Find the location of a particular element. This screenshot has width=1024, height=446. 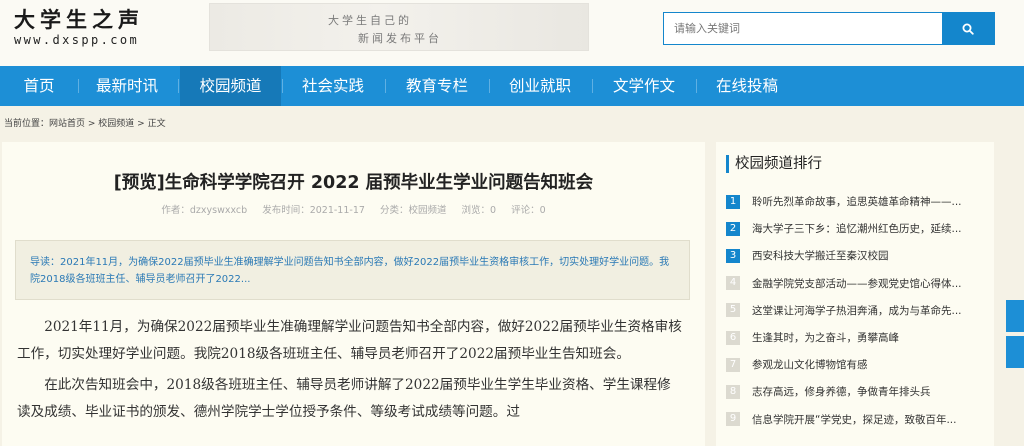

search-button is located at coordinates (968, 28).